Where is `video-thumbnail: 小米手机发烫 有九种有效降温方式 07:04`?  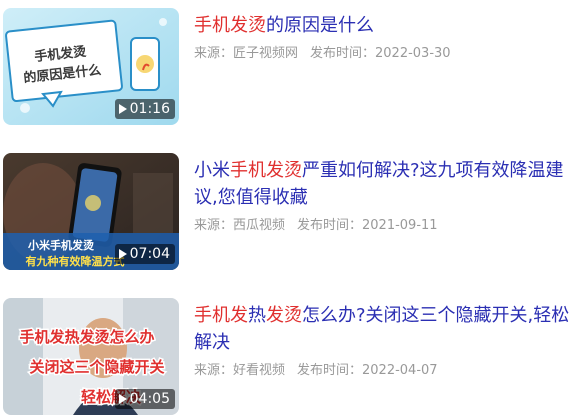 video-thumbnail: 小米手机发烫 有九种有效降温方式 07:04 is located at coordinates (91, 211).